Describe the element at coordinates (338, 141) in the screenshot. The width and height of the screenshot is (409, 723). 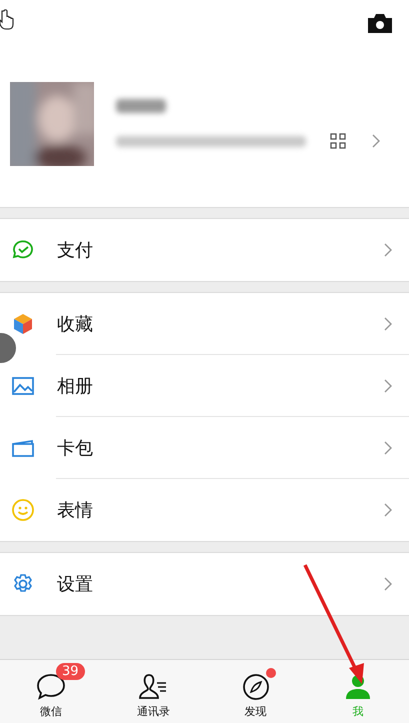
I see `qr-code-icon` at that location.